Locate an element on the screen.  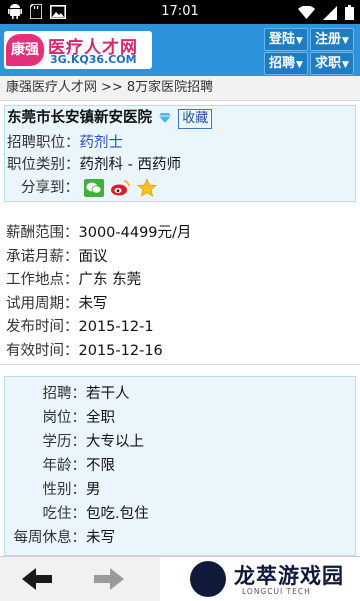
login-button: 登陆▼ is located at coordinates (286, 39).